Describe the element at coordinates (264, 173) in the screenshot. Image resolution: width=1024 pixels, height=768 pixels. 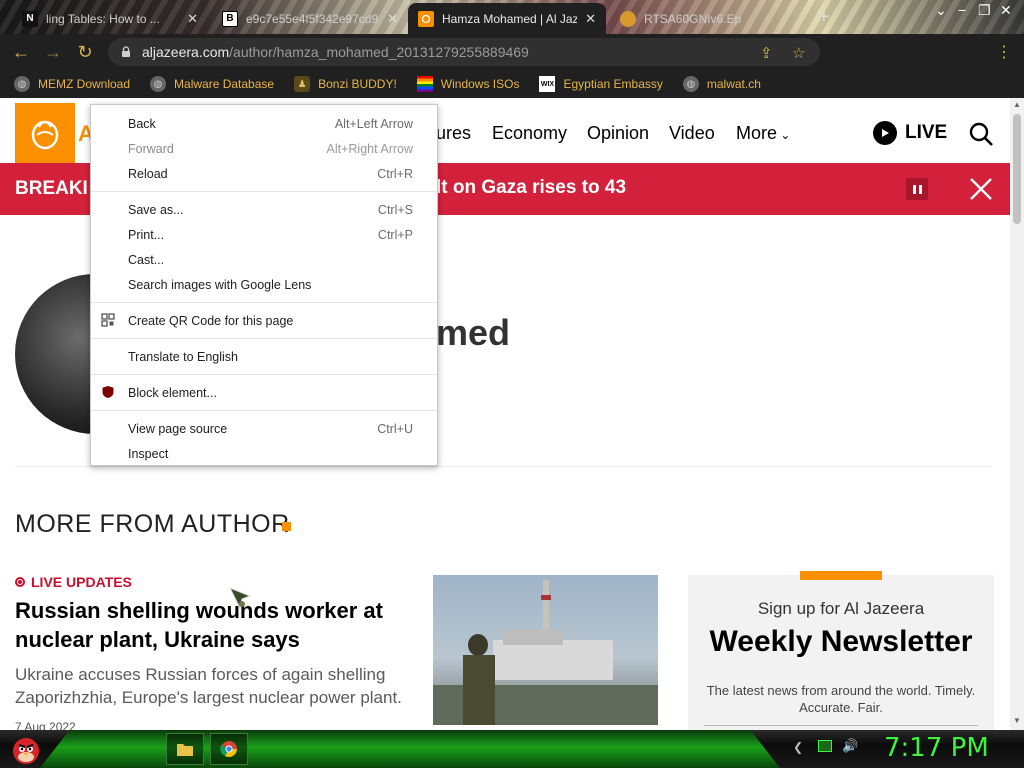
I see `menu-item-reload: Reload Ctrl+R` at that location.